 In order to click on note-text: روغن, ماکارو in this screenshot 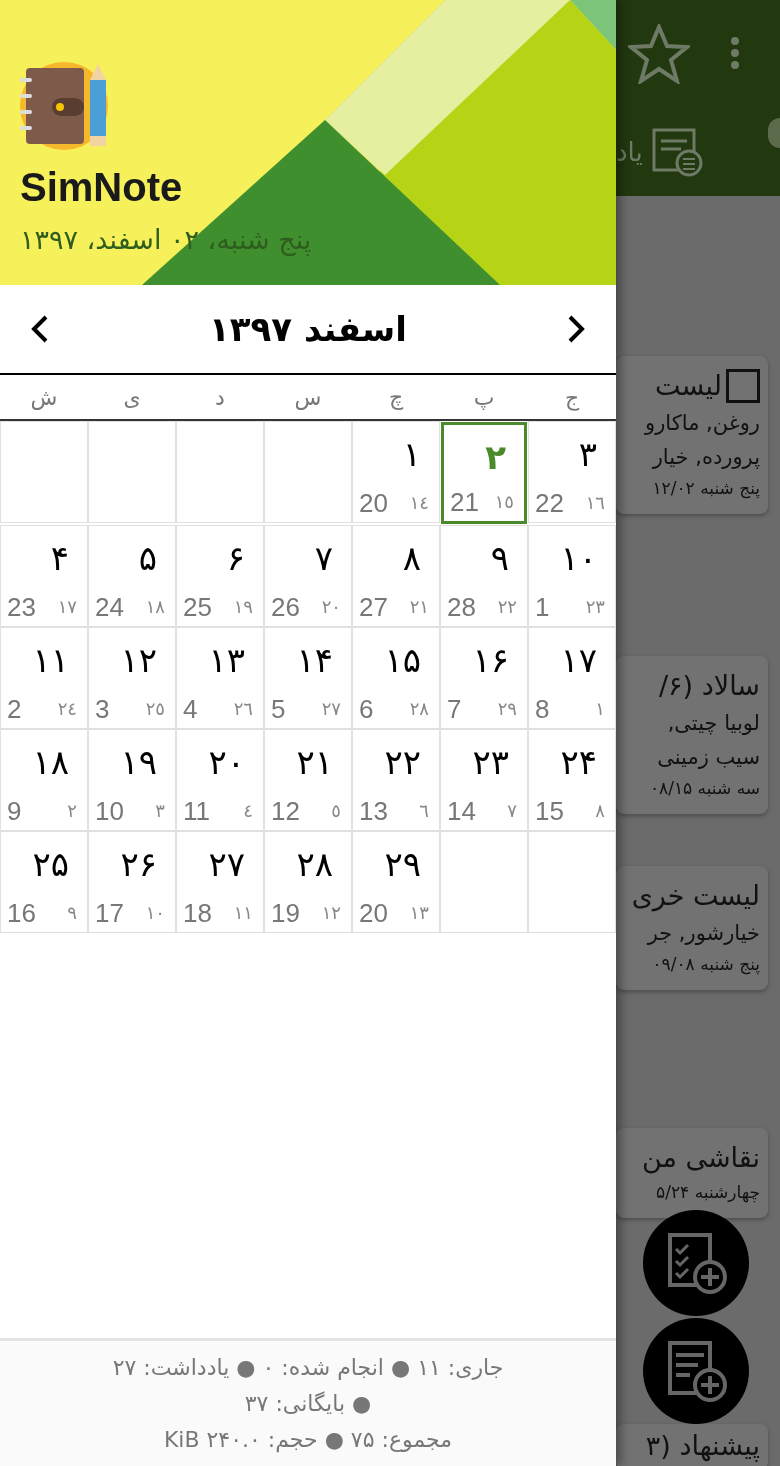, I will do `click(702, 423)`.